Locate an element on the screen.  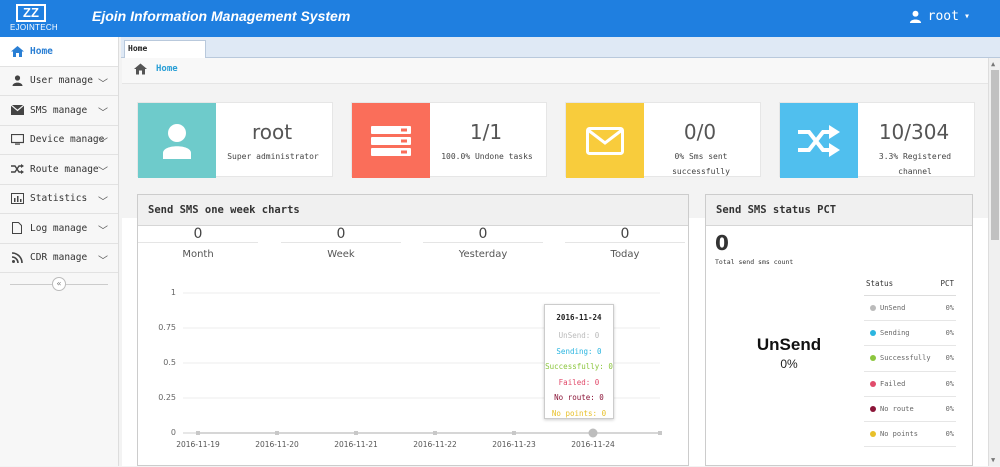
scrollbar: ▲ ▼ is located at coordinates (994, 262).